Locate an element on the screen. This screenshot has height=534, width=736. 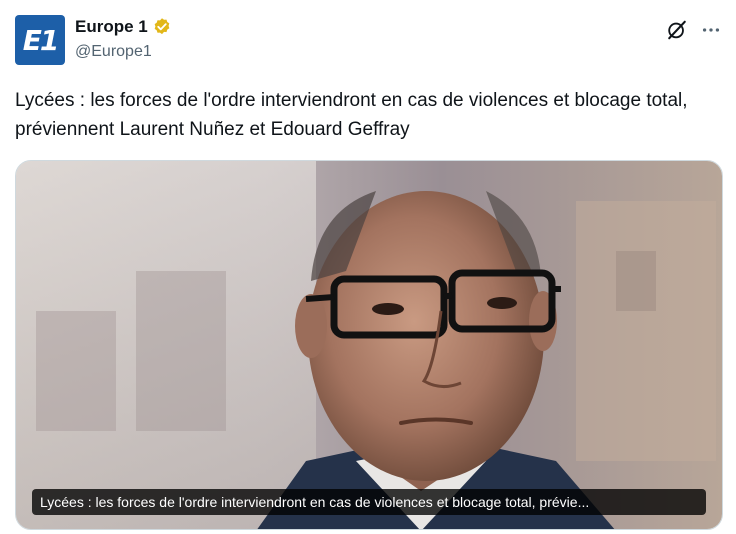
handle: @Europe1 is located at coordinates (113, 52).